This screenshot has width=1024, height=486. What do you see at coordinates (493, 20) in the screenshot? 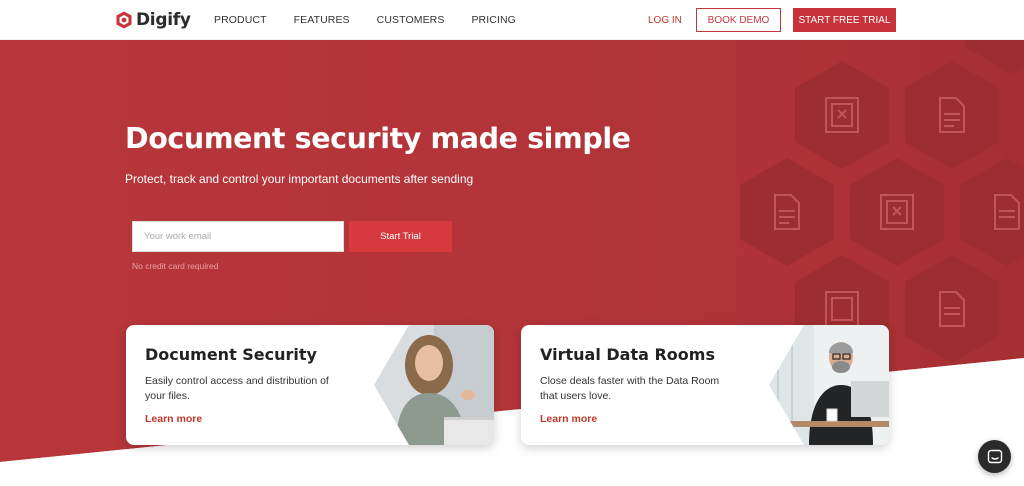
I see `nav-pricing: PRICING` at bounding box center [493, 20].